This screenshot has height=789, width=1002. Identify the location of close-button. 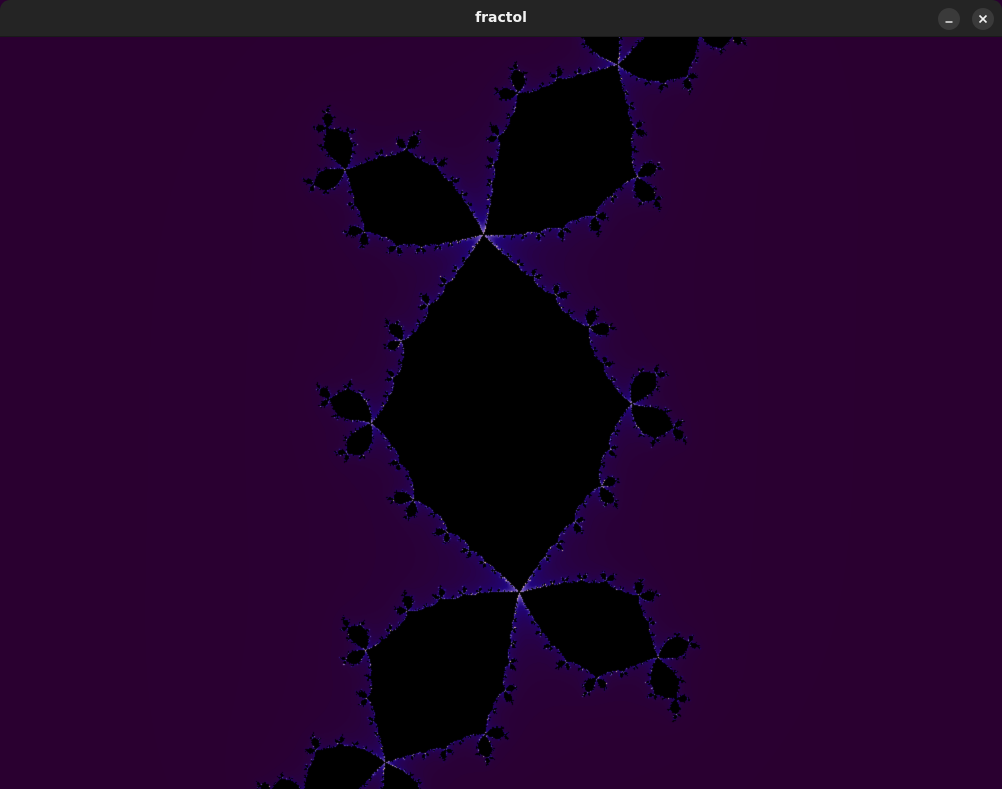
(983, 19).